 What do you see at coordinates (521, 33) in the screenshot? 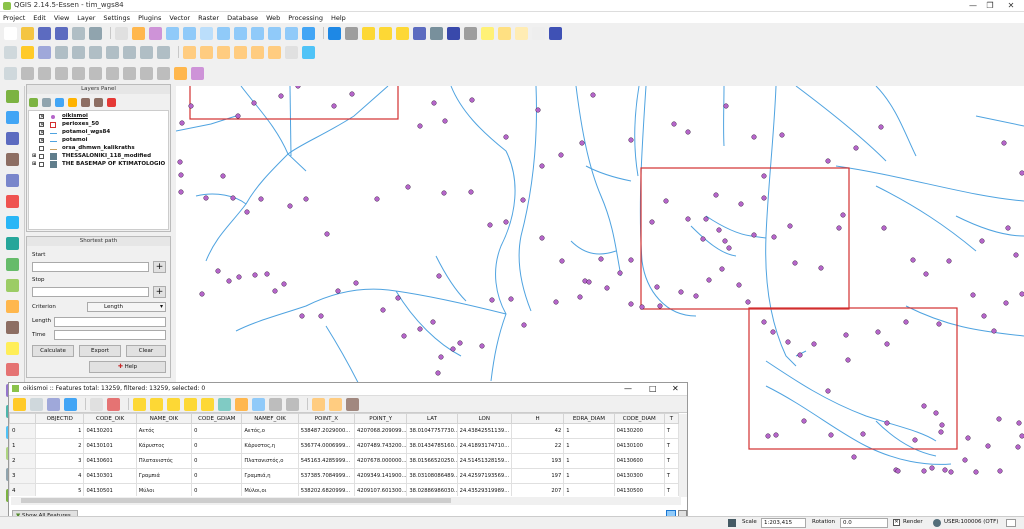
I see `annotation-icon` at bounding box center [521, 33].